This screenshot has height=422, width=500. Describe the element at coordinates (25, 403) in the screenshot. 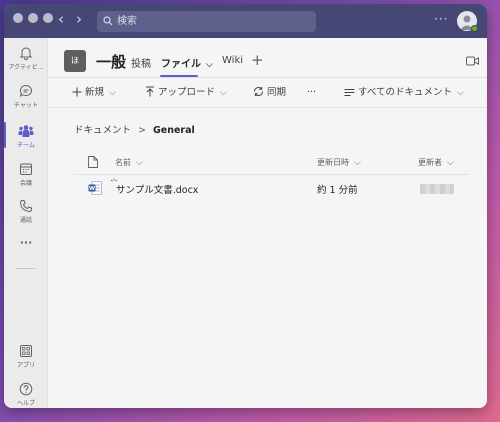

I see `rail-item-label: ヘルプ` at that location.